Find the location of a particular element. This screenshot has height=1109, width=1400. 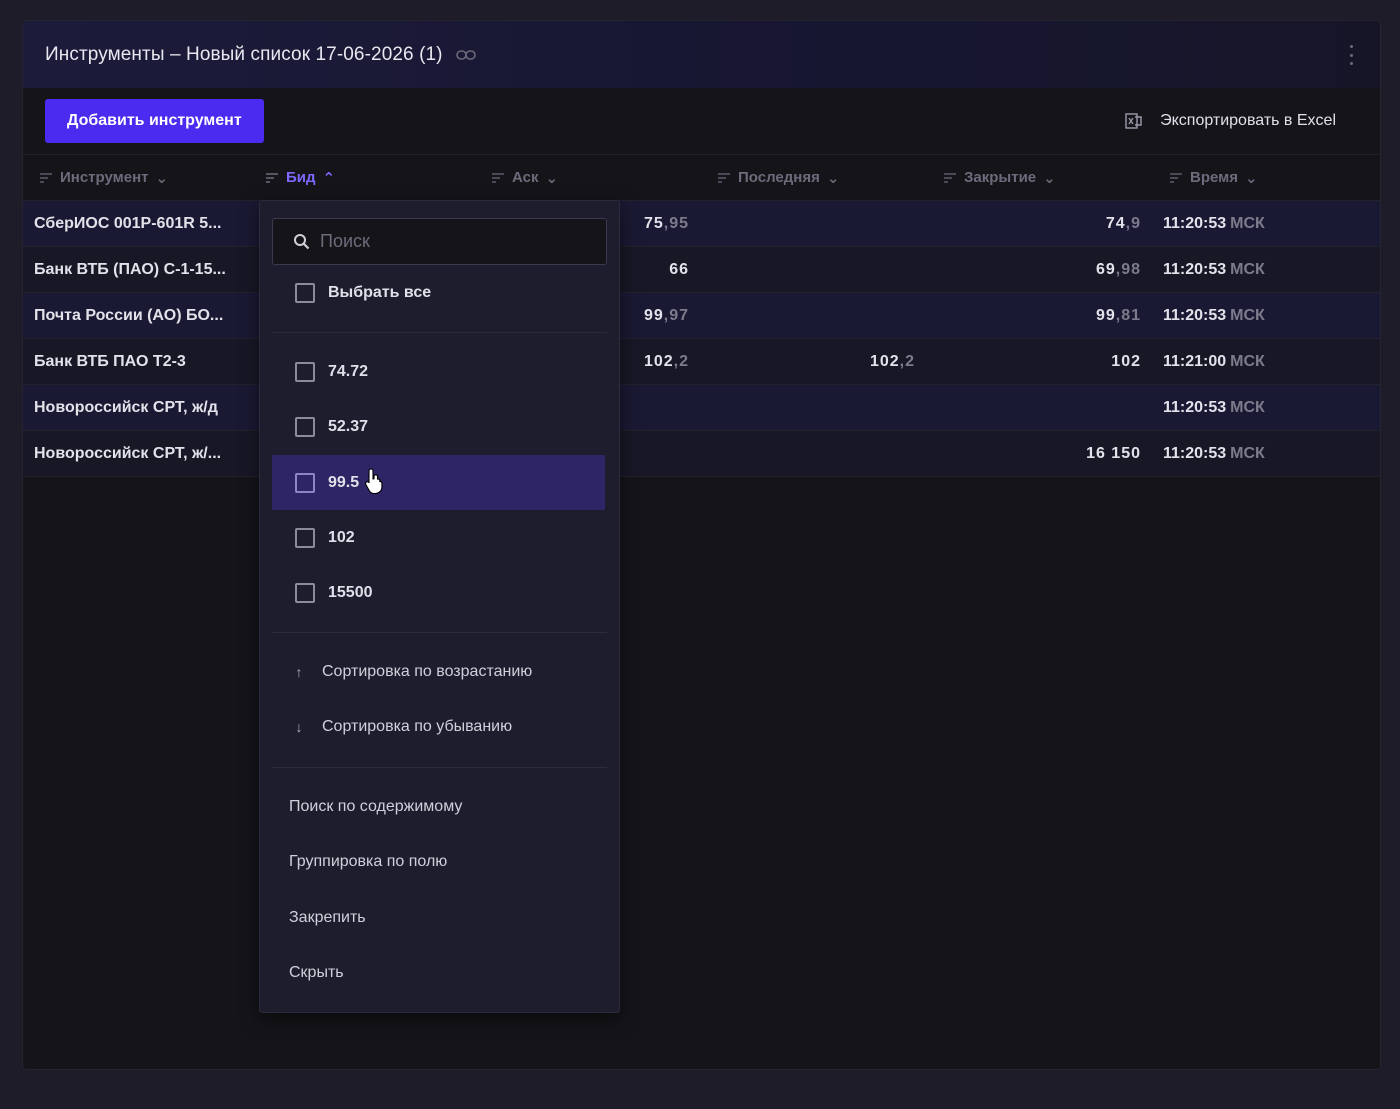

column-header-ask: Аск ⌄ is located at coordinates (524, 178).